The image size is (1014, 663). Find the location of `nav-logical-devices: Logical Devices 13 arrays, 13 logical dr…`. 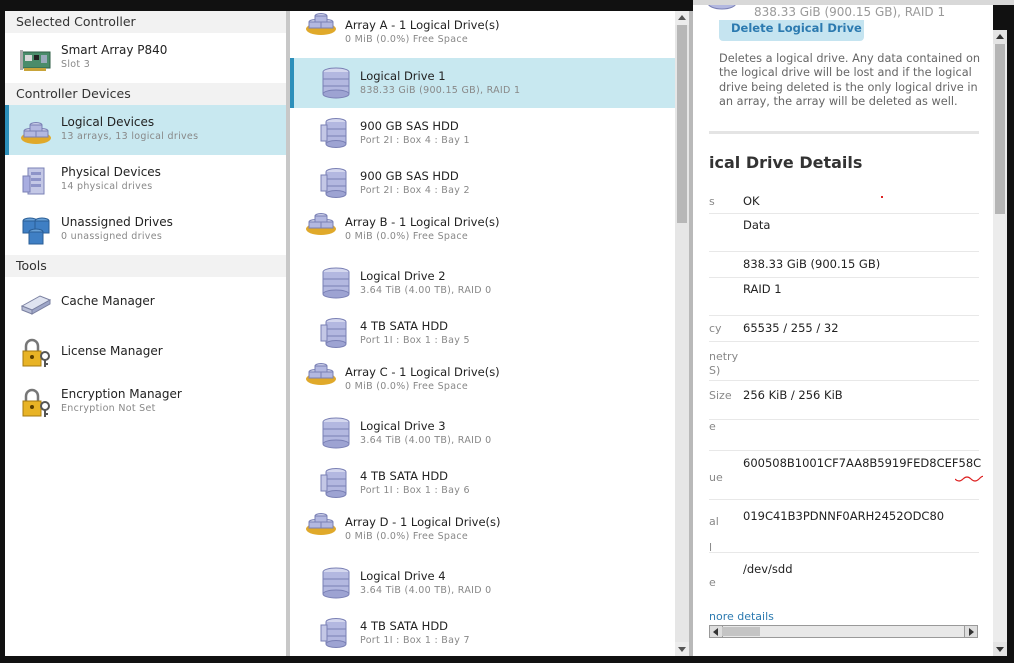

nav-logical-devices: Logical Devices 13 arrays, 13 logical dr… is located at coordinates (145, 130).